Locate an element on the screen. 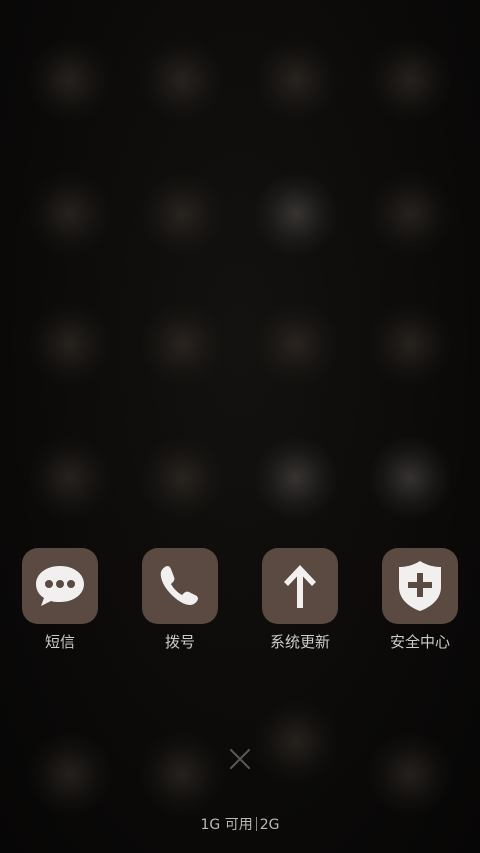 The image size is (480, 853). dock-item-label: 系统更新 is located at coordinates (299, 642).